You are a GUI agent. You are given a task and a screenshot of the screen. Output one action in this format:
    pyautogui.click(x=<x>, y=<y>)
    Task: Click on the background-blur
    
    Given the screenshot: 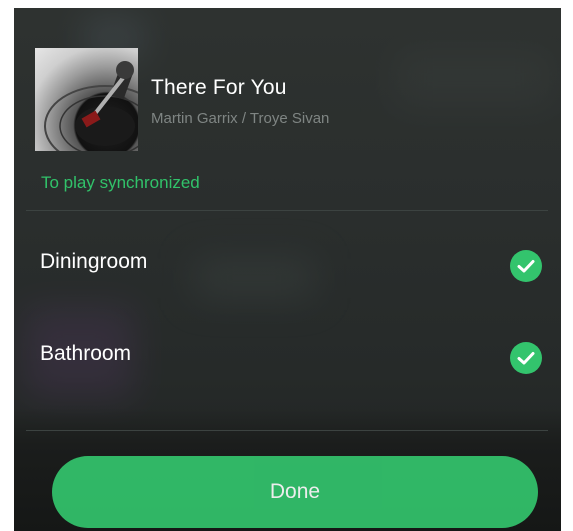 What is the action you would take?
    pyautogui.click(x=474, y=78)
    